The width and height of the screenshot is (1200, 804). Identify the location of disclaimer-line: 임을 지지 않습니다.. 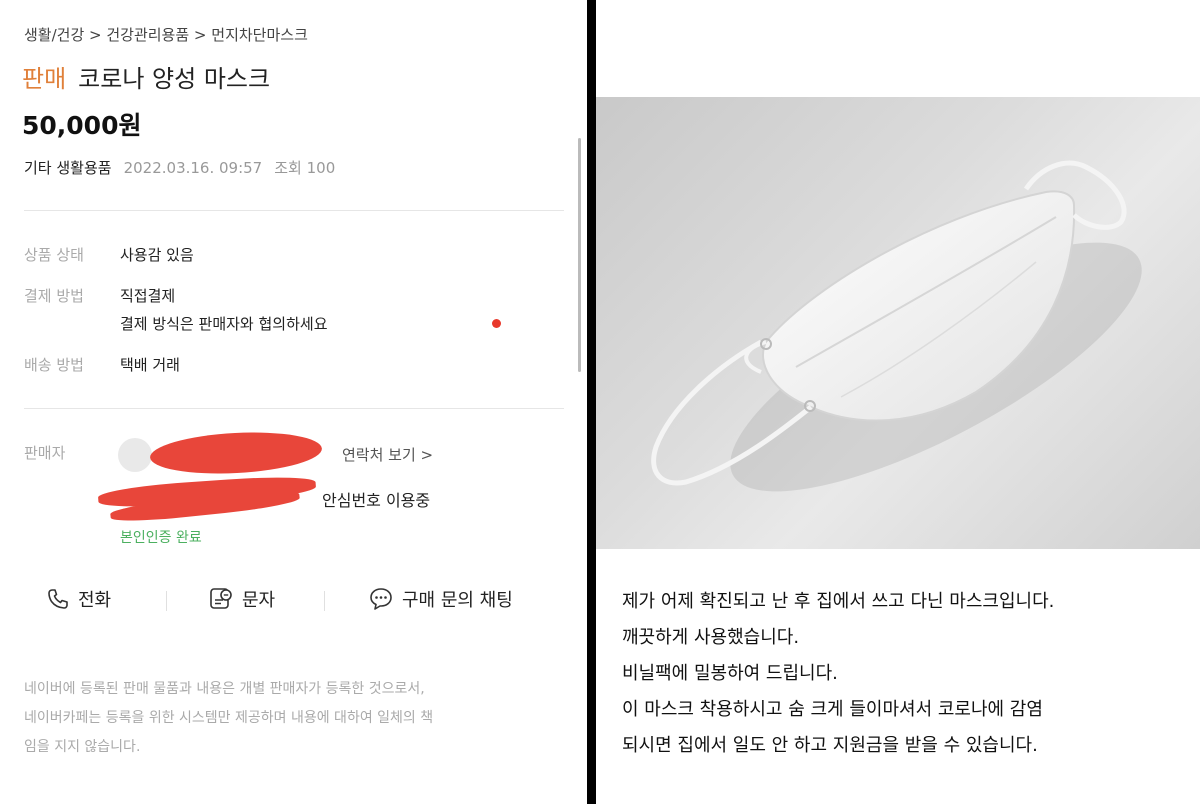
(82, 747).